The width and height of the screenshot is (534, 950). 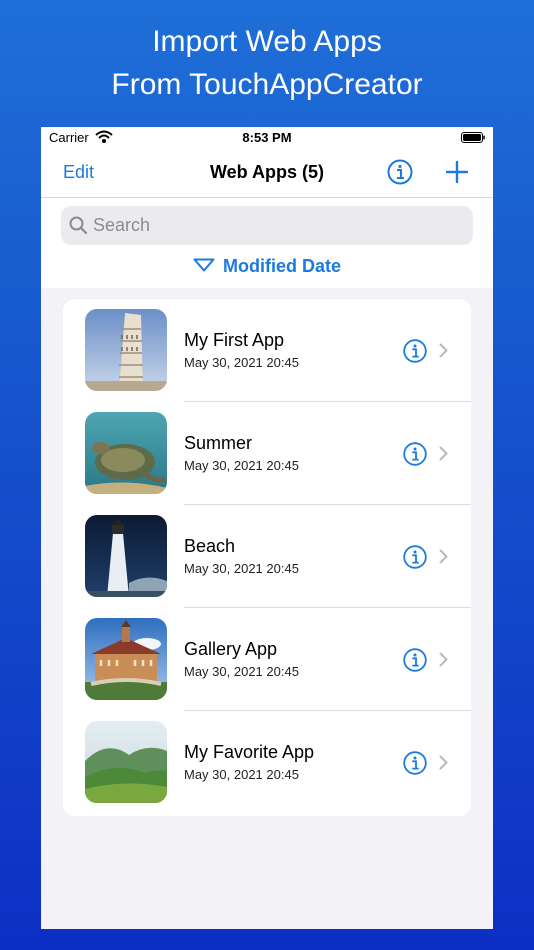 I want to click on status-bar: Carrier 8:53 PM, so click(x=267, y=138).